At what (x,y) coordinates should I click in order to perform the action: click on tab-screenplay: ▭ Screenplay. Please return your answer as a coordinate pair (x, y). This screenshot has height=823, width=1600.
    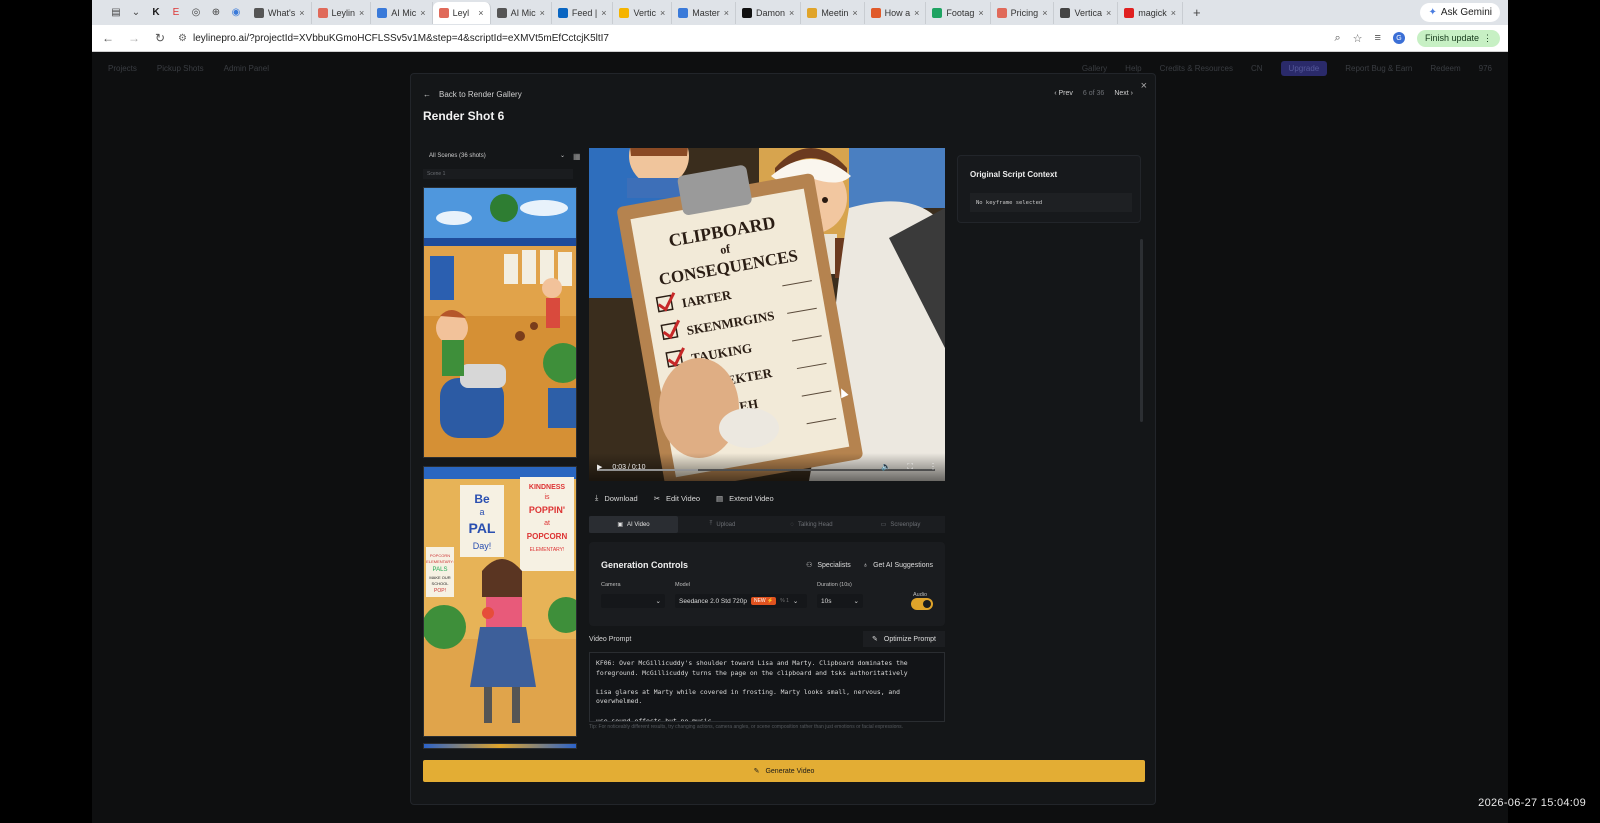
    Looking at the image, I should click on (900, 524).